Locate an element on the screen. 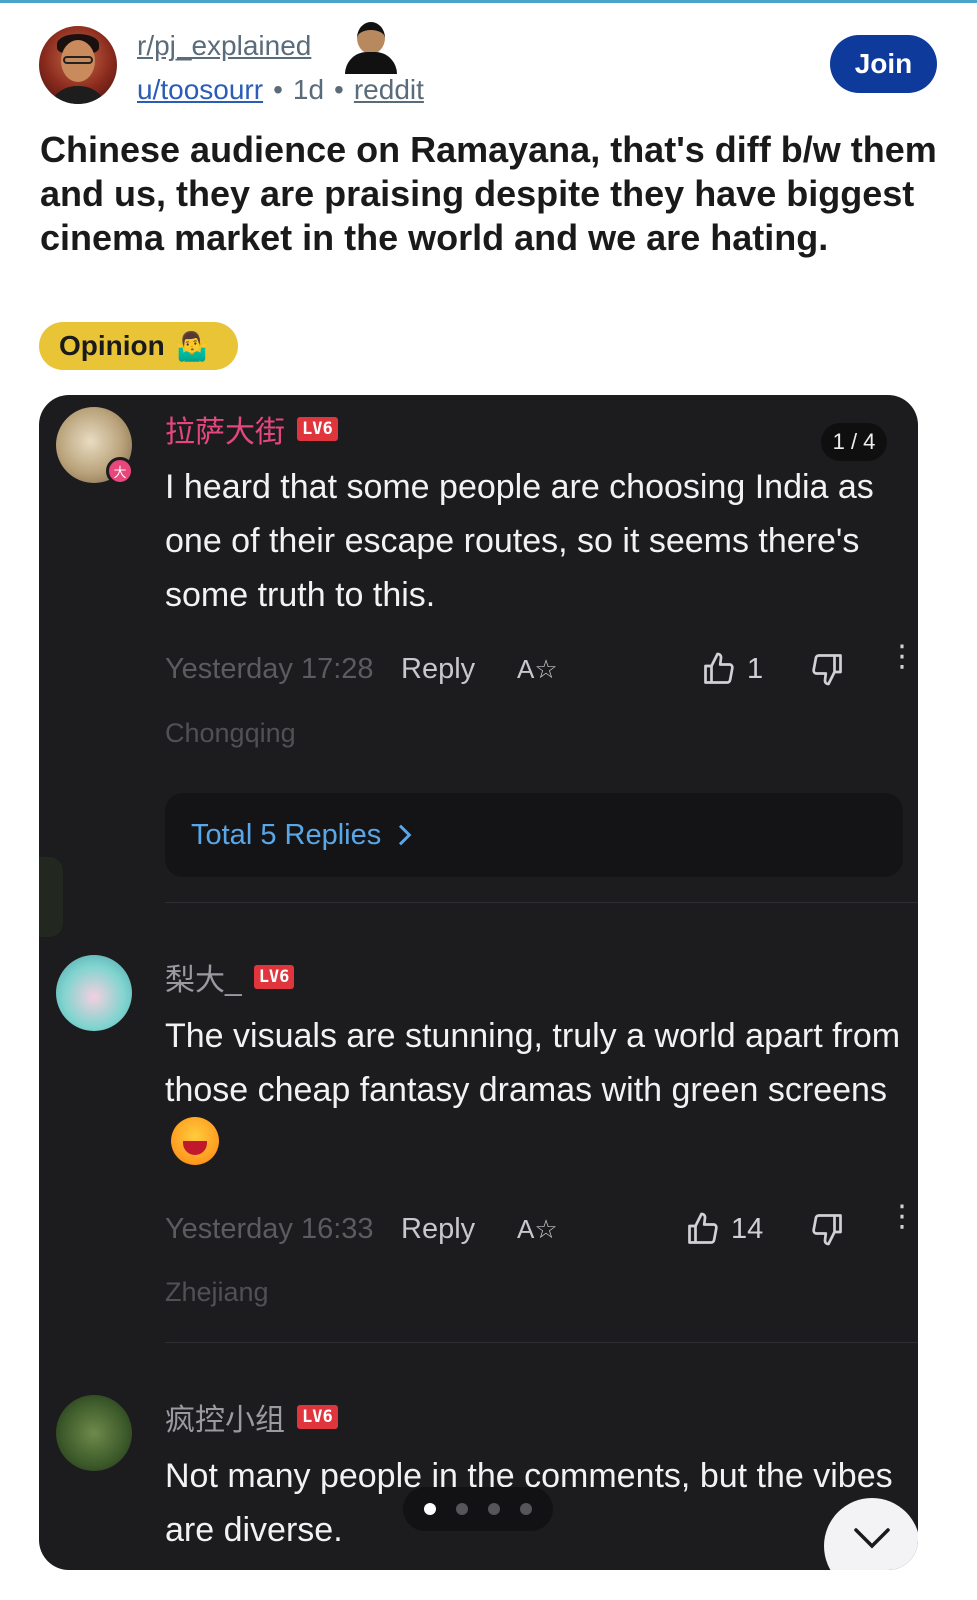 This screenshot has width=977, height=1600. pager-dot-active is located at coordinates (430, 1509).